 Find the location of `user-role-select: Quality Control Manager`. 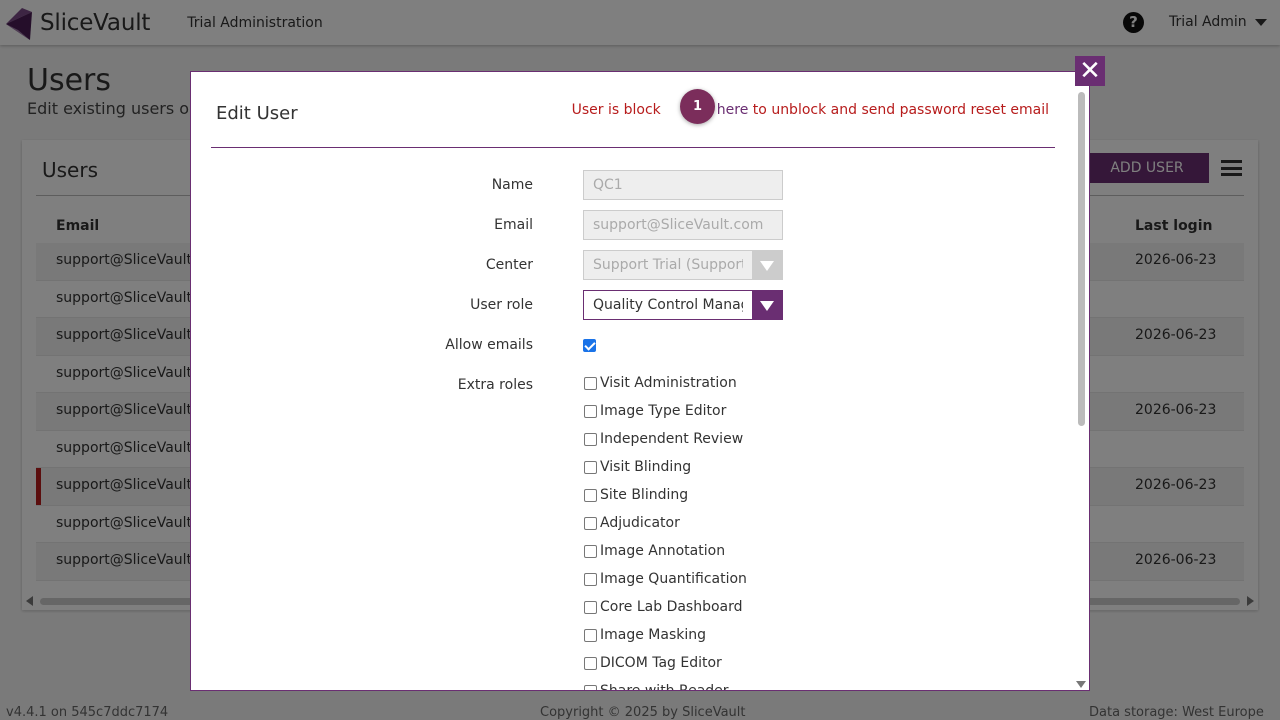

user-role-select: Quality Control Manager is located at coordinates (683, 305).